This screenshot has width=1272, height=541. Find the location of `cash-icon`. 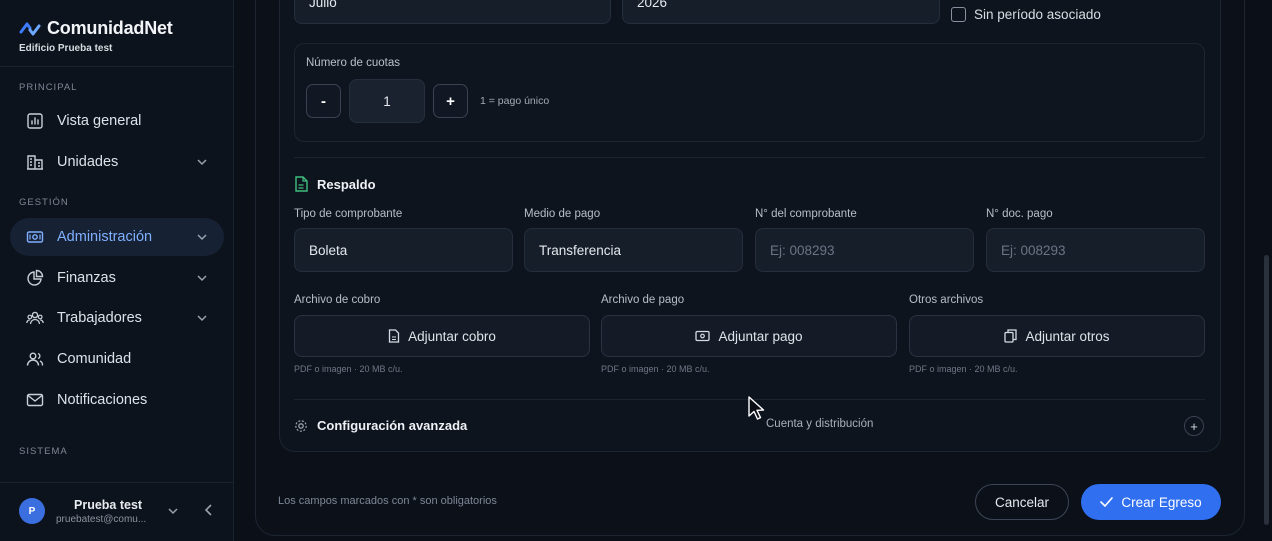

cash-icon is located at coordinates (703, 336).